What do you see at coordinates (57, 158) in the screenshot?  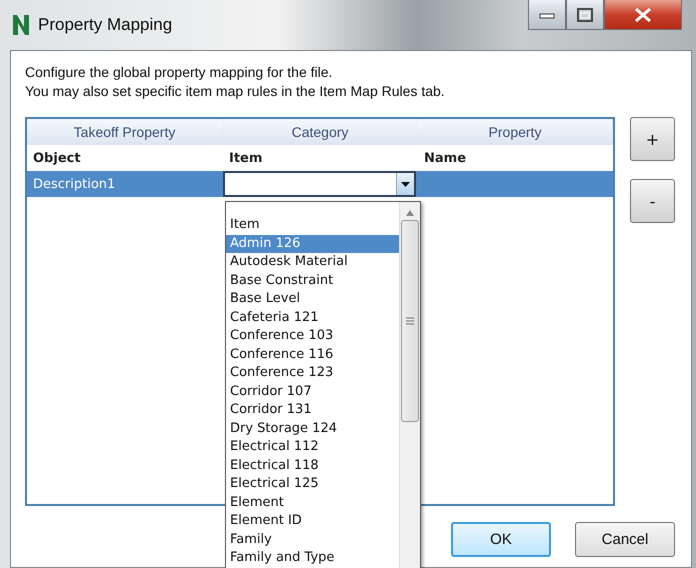 I see `table-cell-text: Object` at bounding box center [57, 158].